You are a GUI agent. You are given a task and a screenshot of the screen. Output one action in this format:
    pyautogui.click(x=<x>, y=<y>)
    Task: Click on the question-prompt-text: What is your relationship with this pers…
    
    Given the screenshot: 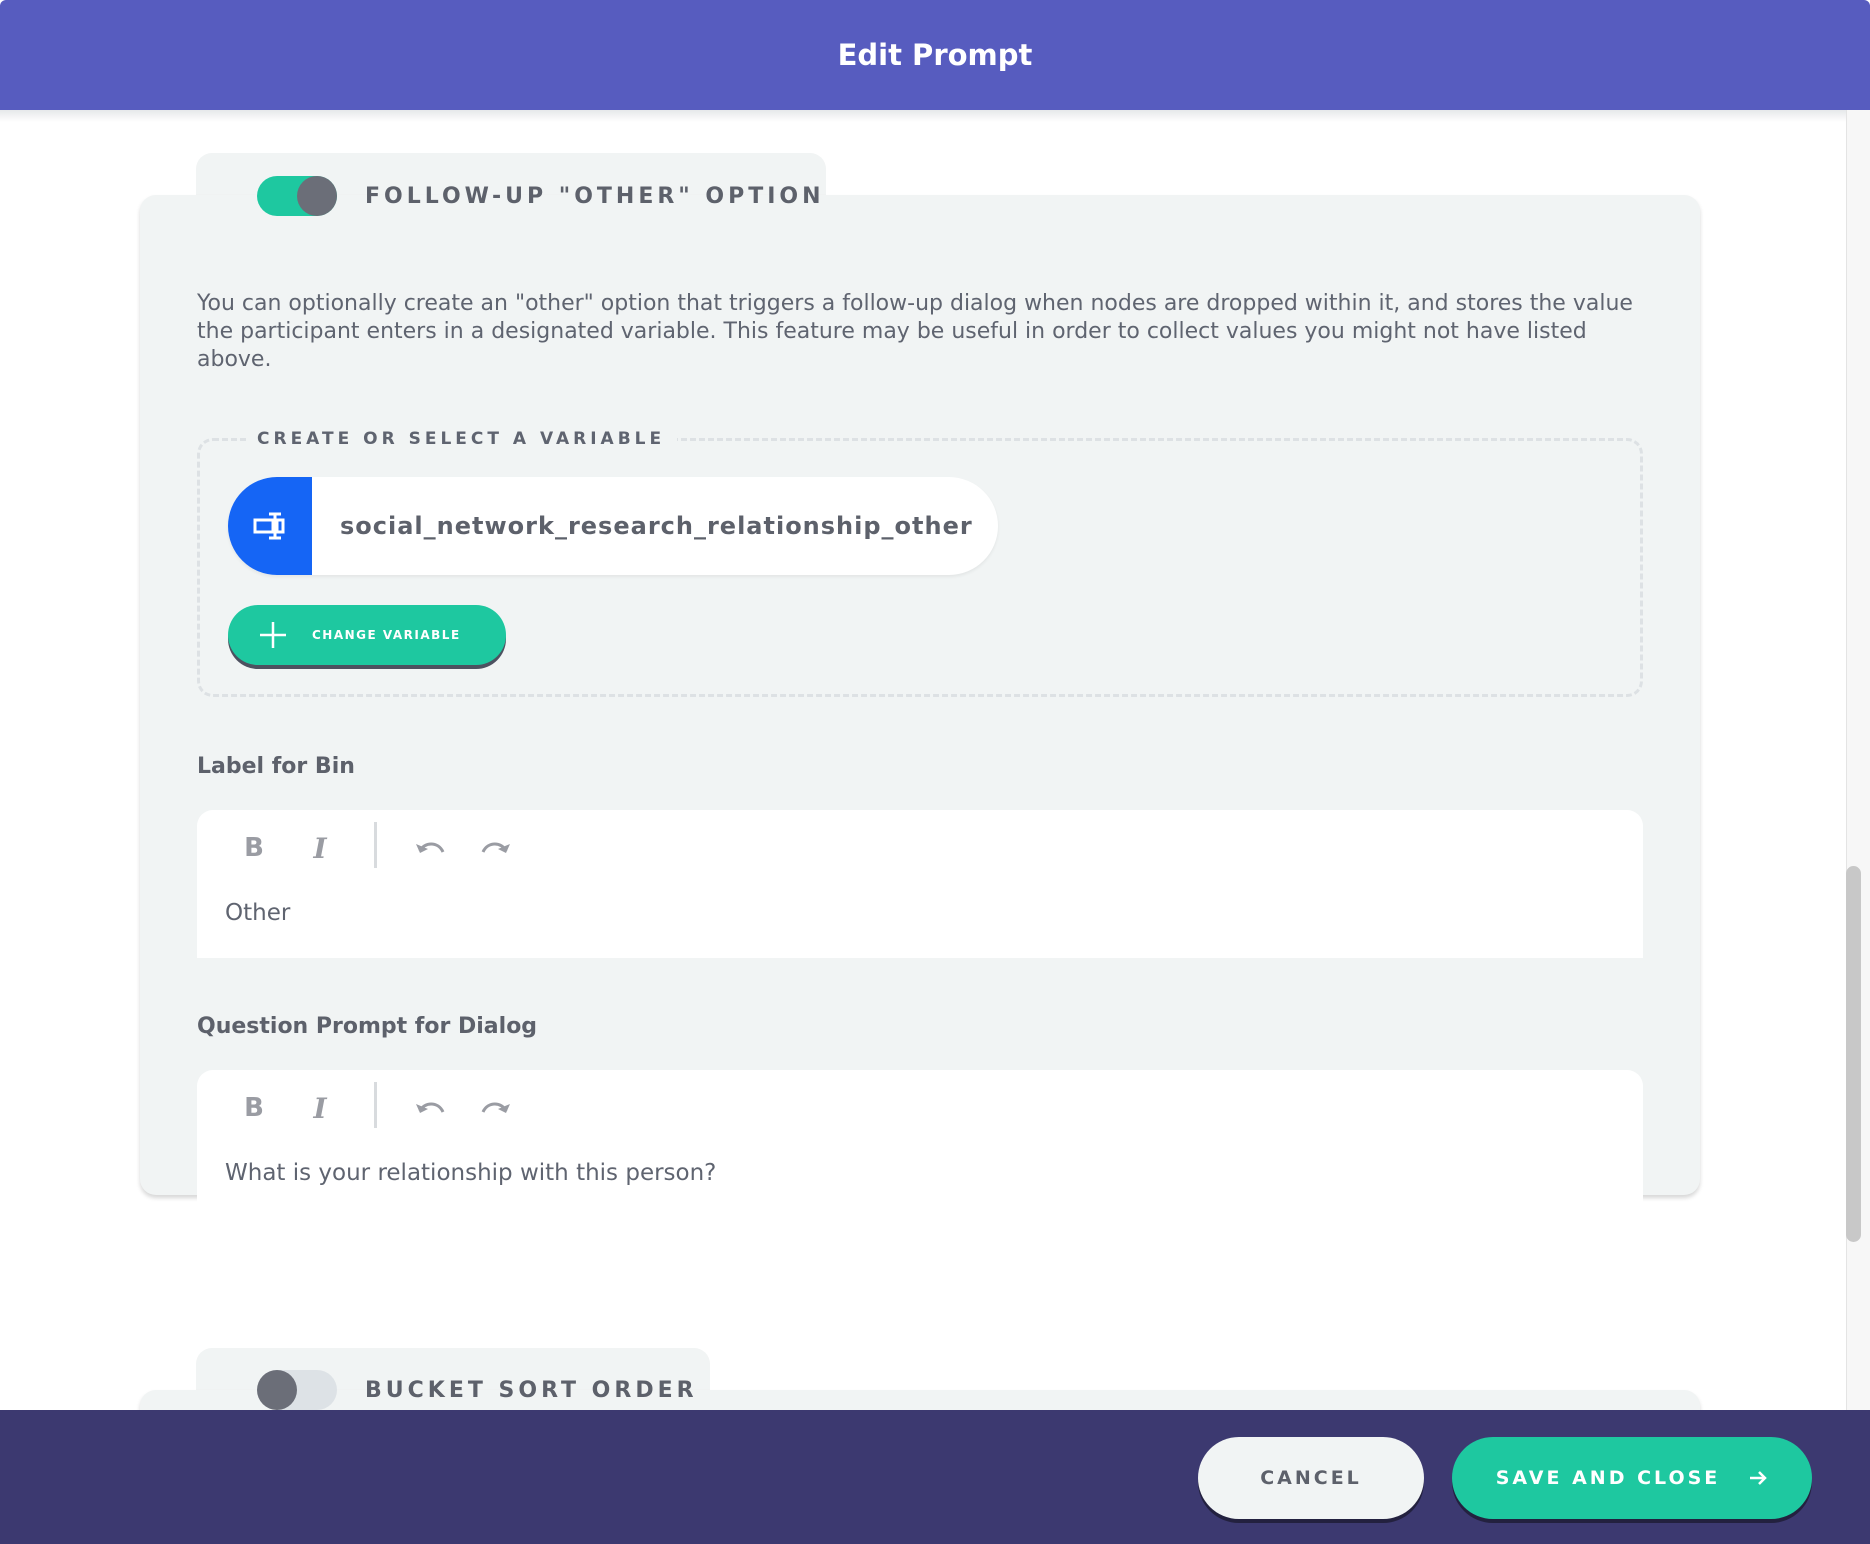 What is the action you would take?
    pyautogui.click(x=471, y=1173)
    